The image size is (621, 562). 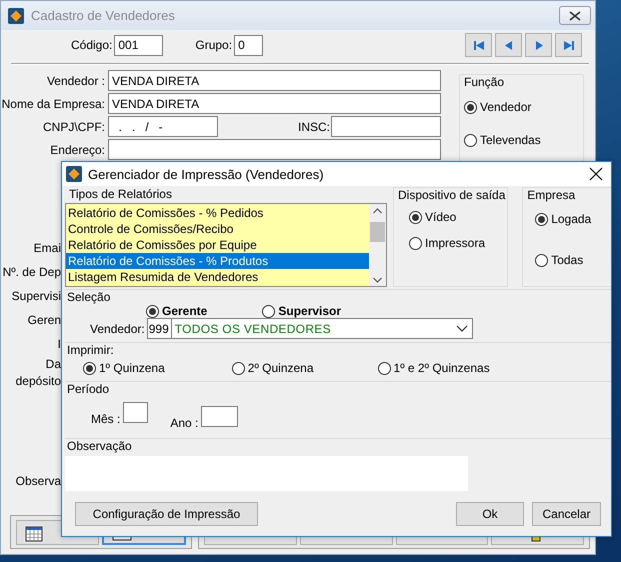 What do you see at coordinates (76, 81) in the screenshot?
I see `field-label: Vendedor :` at bounding box center [76, 81].